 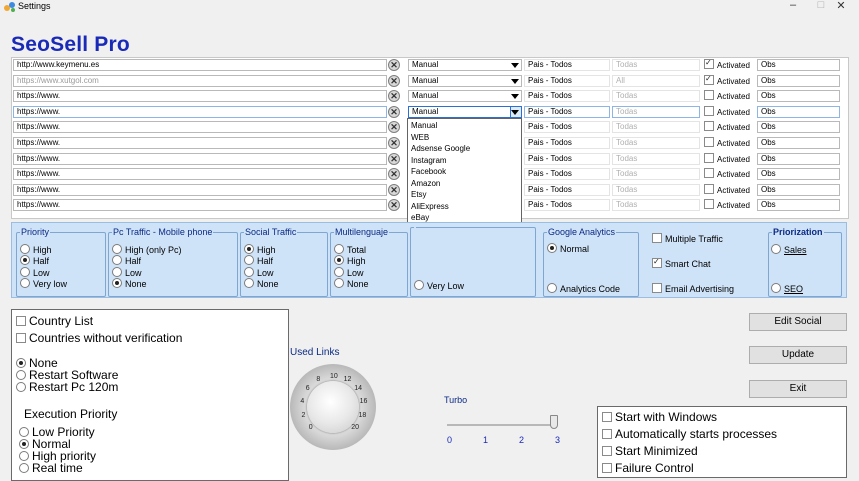 I want to click on after-action-option: Restart Pc 120m, so click(x=67, y=387).